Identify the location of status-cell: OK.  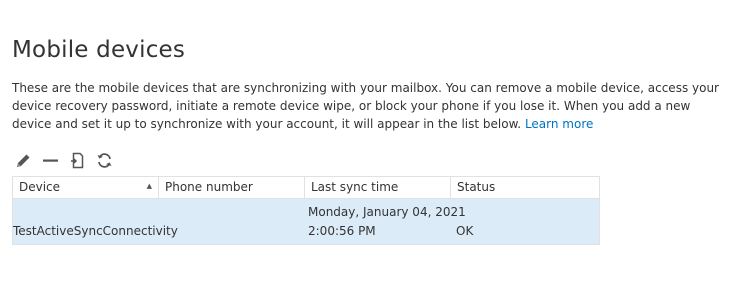
(465, 231).